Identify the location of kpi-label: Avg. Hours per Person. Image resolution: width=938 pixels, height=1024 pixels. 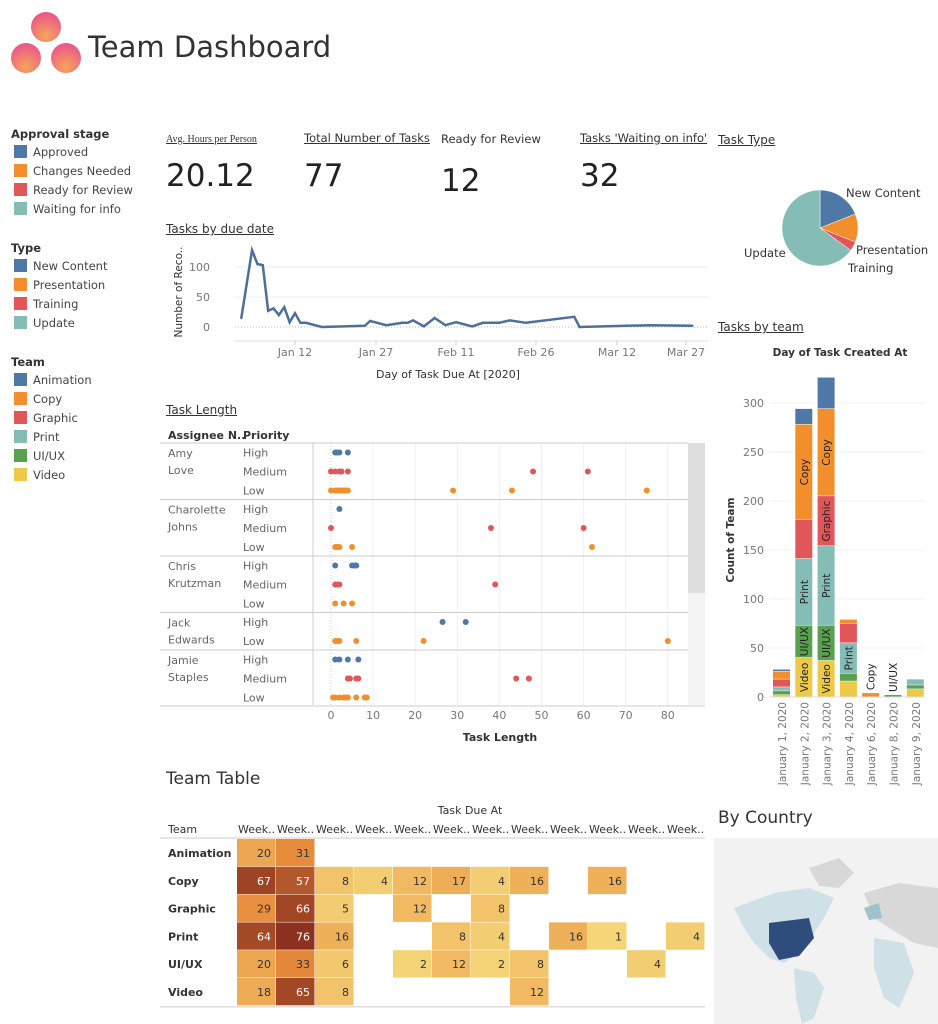
(211, 139).